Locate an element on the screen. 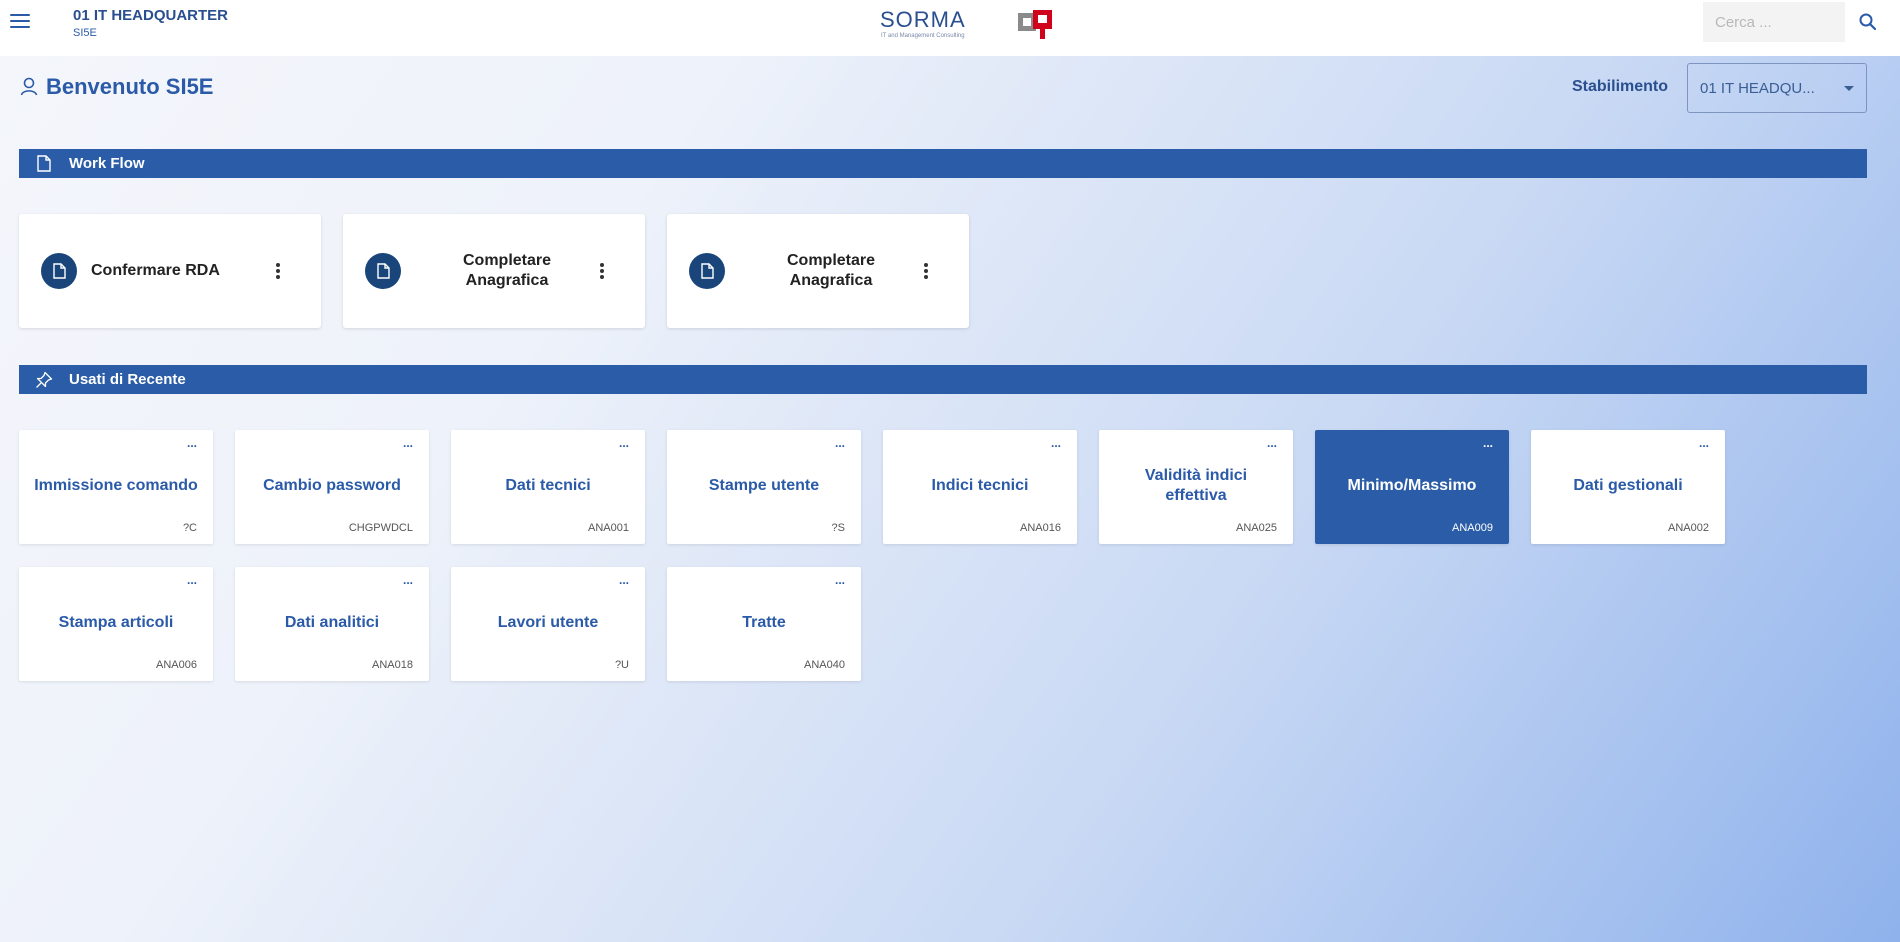 The image size is (1900, 942). tile-code: CHGPWDCL is located at coordinates (380, 528).